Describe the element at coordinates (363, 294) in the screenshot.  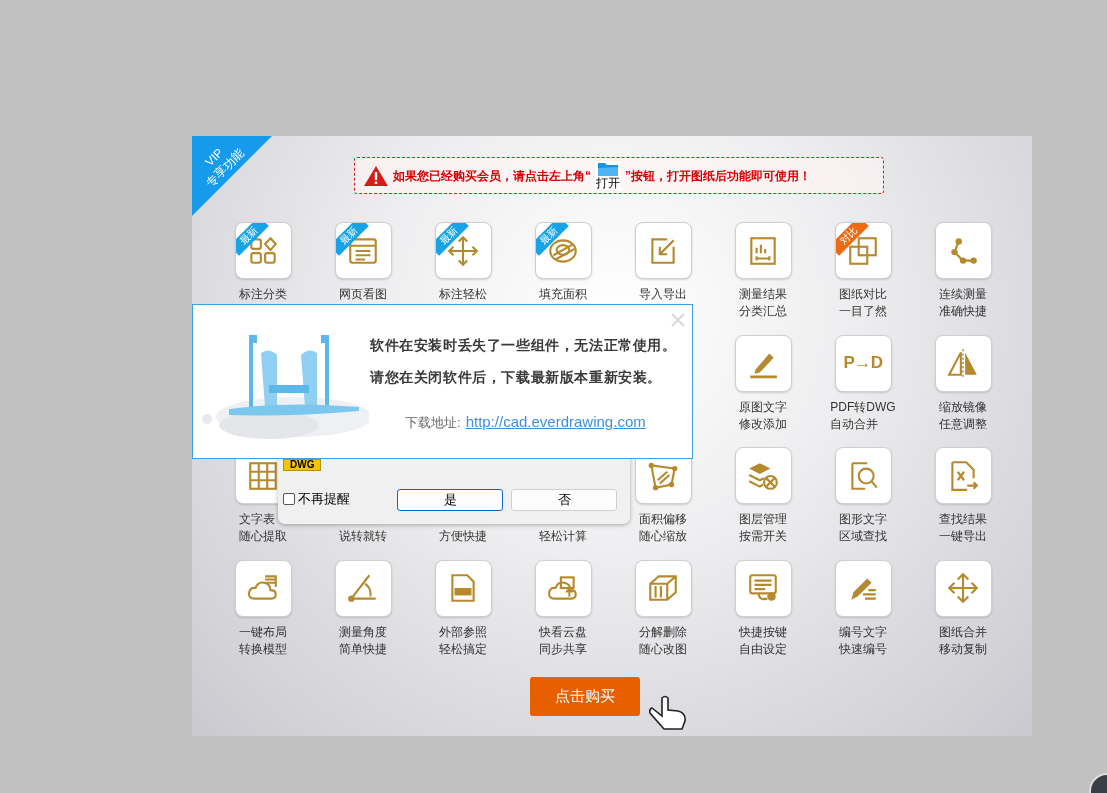
I see `feature-label: 网页看图` at that location.